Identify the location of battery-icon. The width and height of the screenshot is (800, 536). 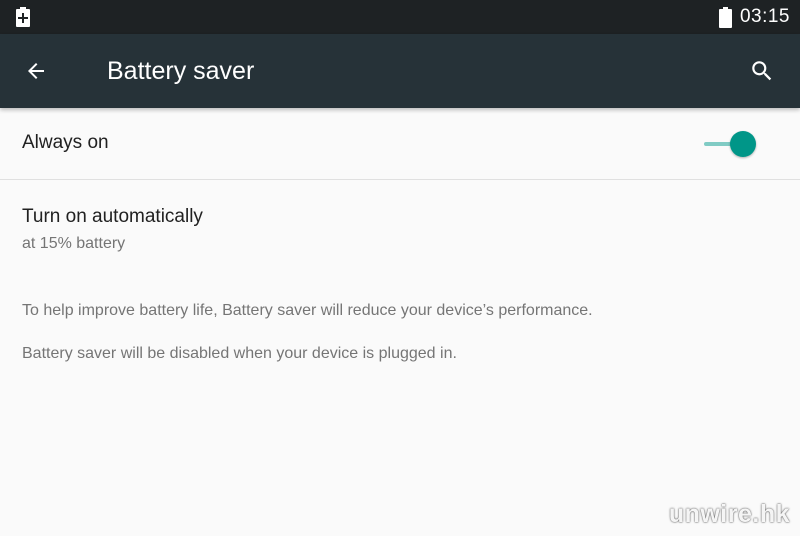
(725, 17).